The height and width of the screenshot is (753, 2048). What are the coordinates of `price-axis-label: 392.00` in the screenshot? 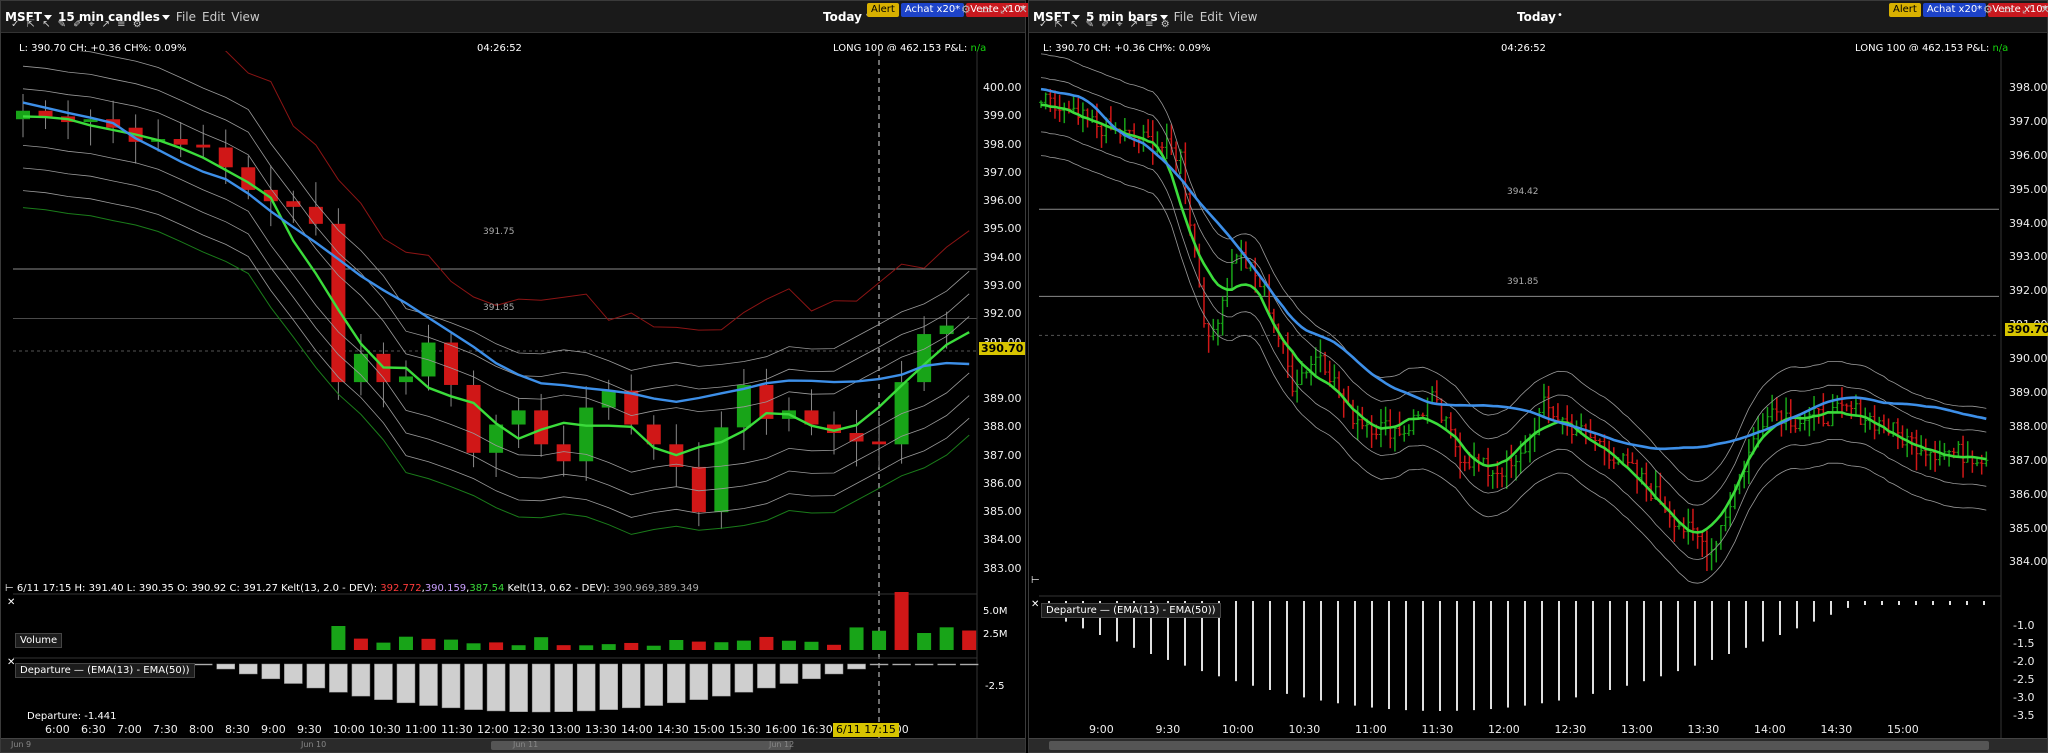 It's located at (1002, 314).